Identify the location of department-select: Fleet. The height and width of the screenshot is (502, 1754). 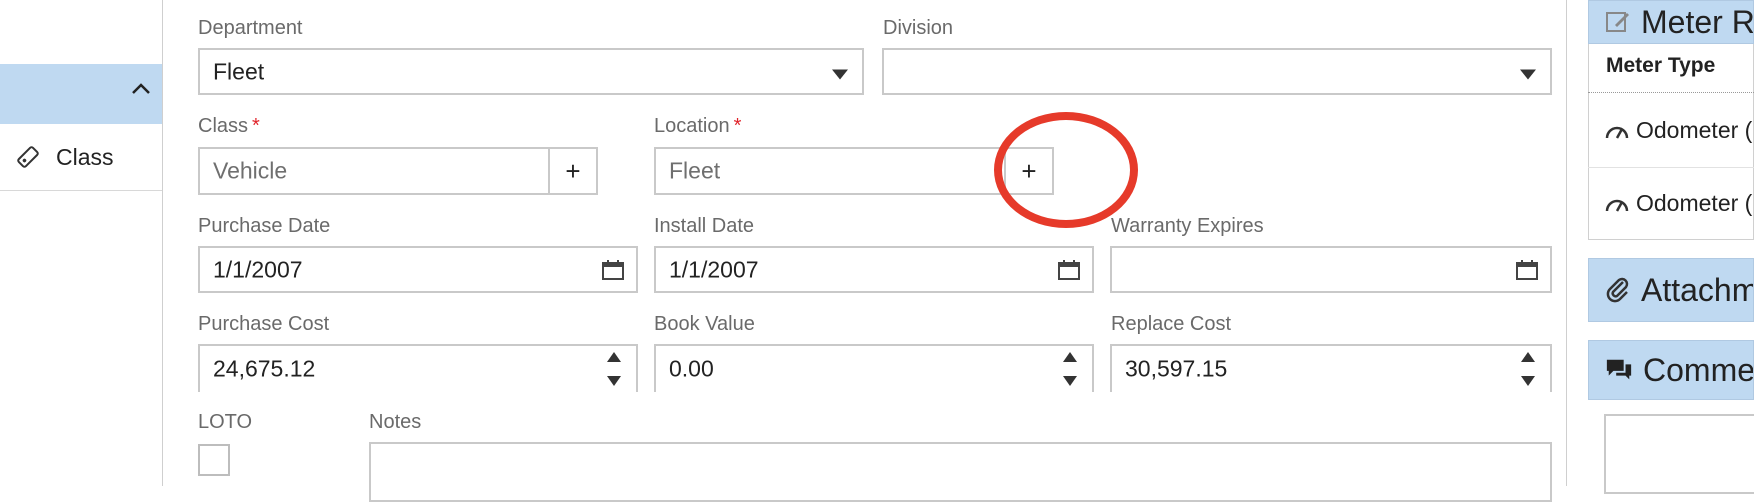
(531, 71).